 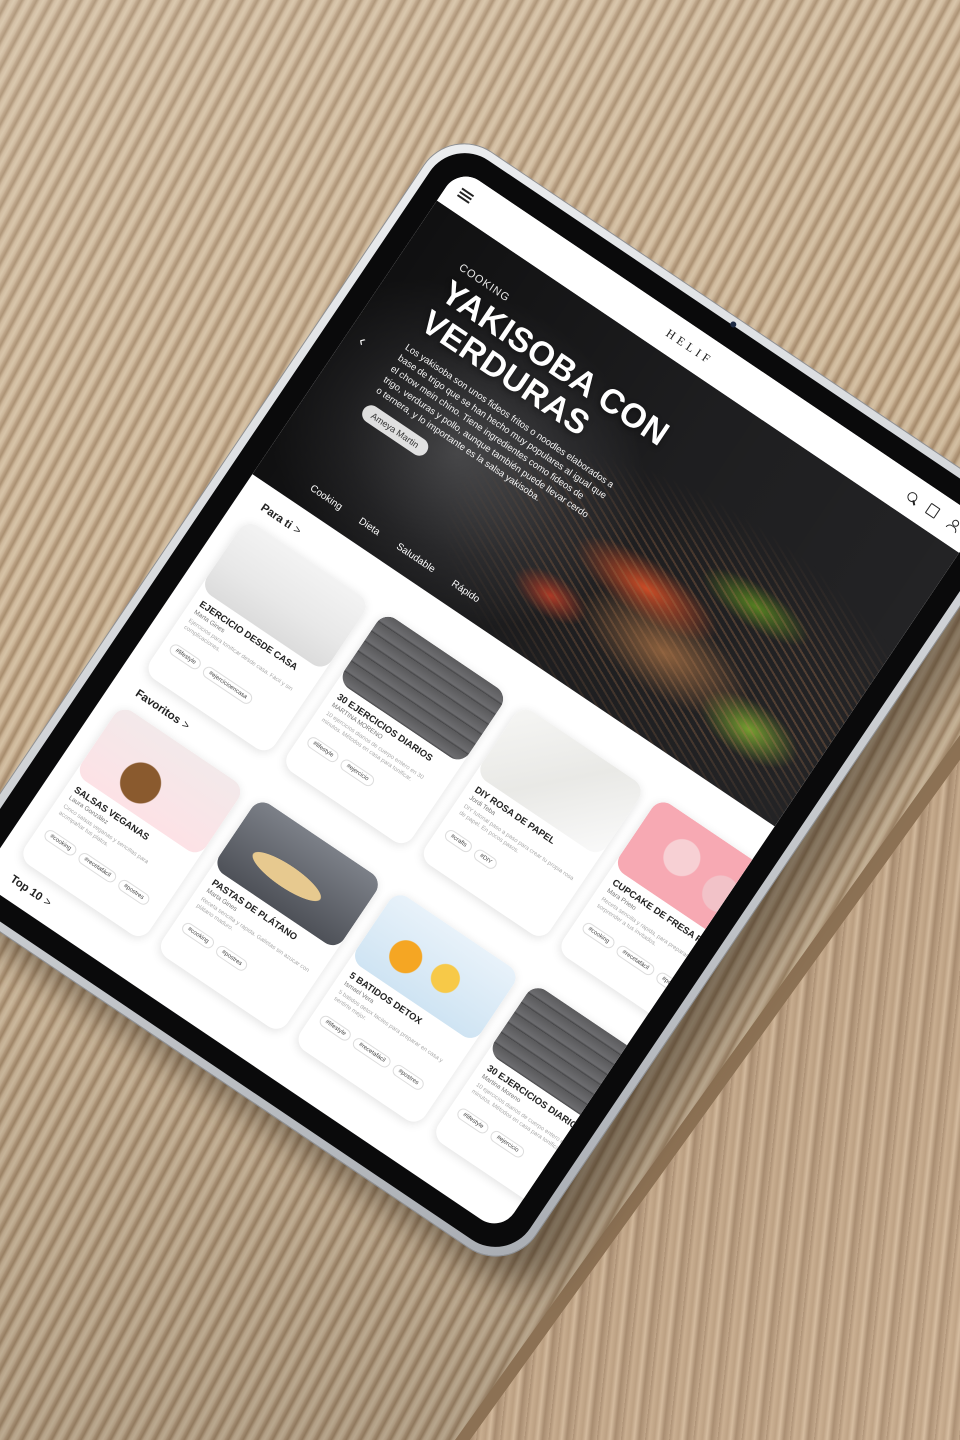 I want to click on section-top-10: Top 10>, so click(x=31, y=891).